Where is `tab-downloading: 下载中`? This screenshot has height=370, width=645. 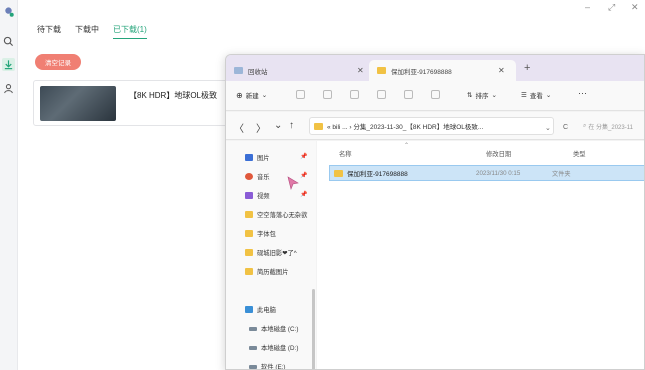 tab-downloading: 下载中 is located at coordinates (87, 31).